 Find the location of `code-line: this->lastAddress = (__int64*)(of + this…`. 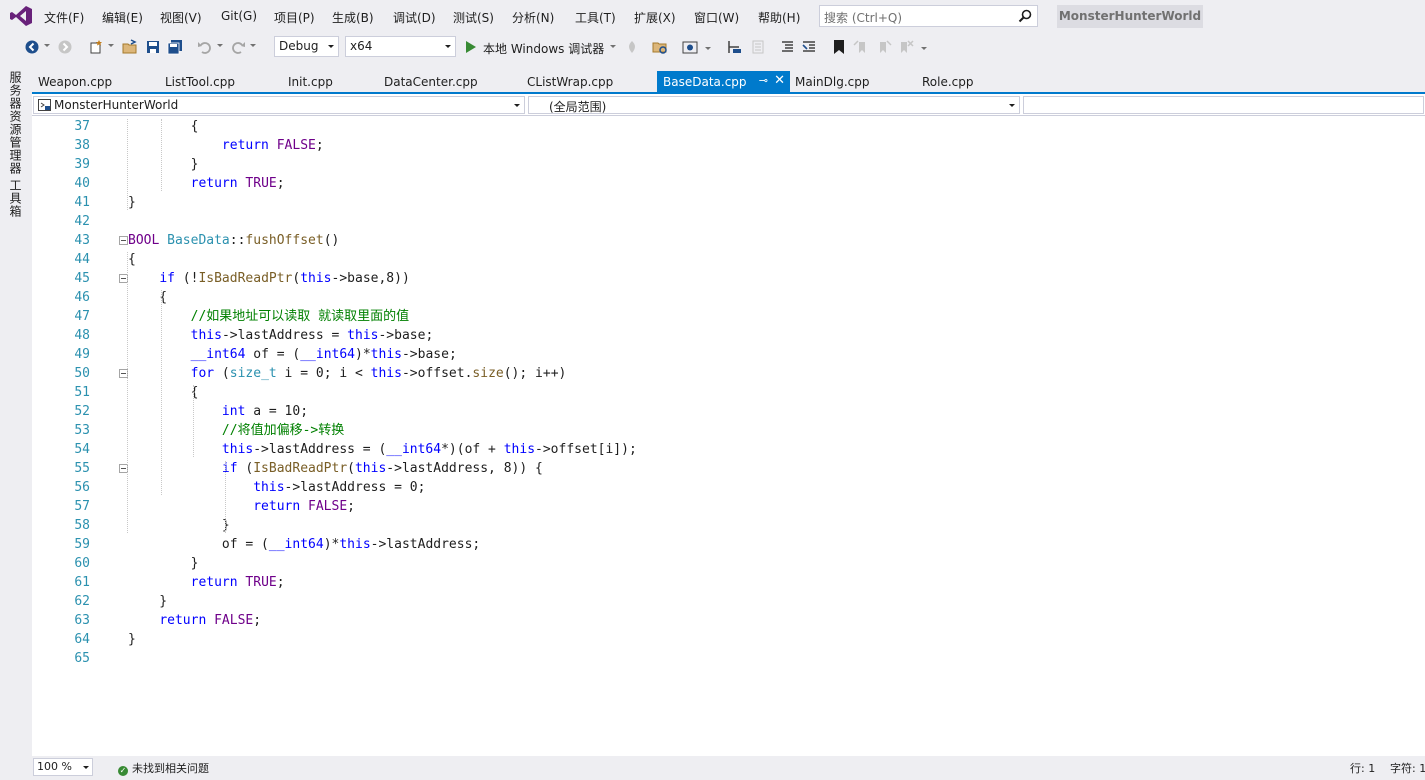

code-line: this->lastAddress = (__int64*)(of + this… is located at coordinates (382, 449).